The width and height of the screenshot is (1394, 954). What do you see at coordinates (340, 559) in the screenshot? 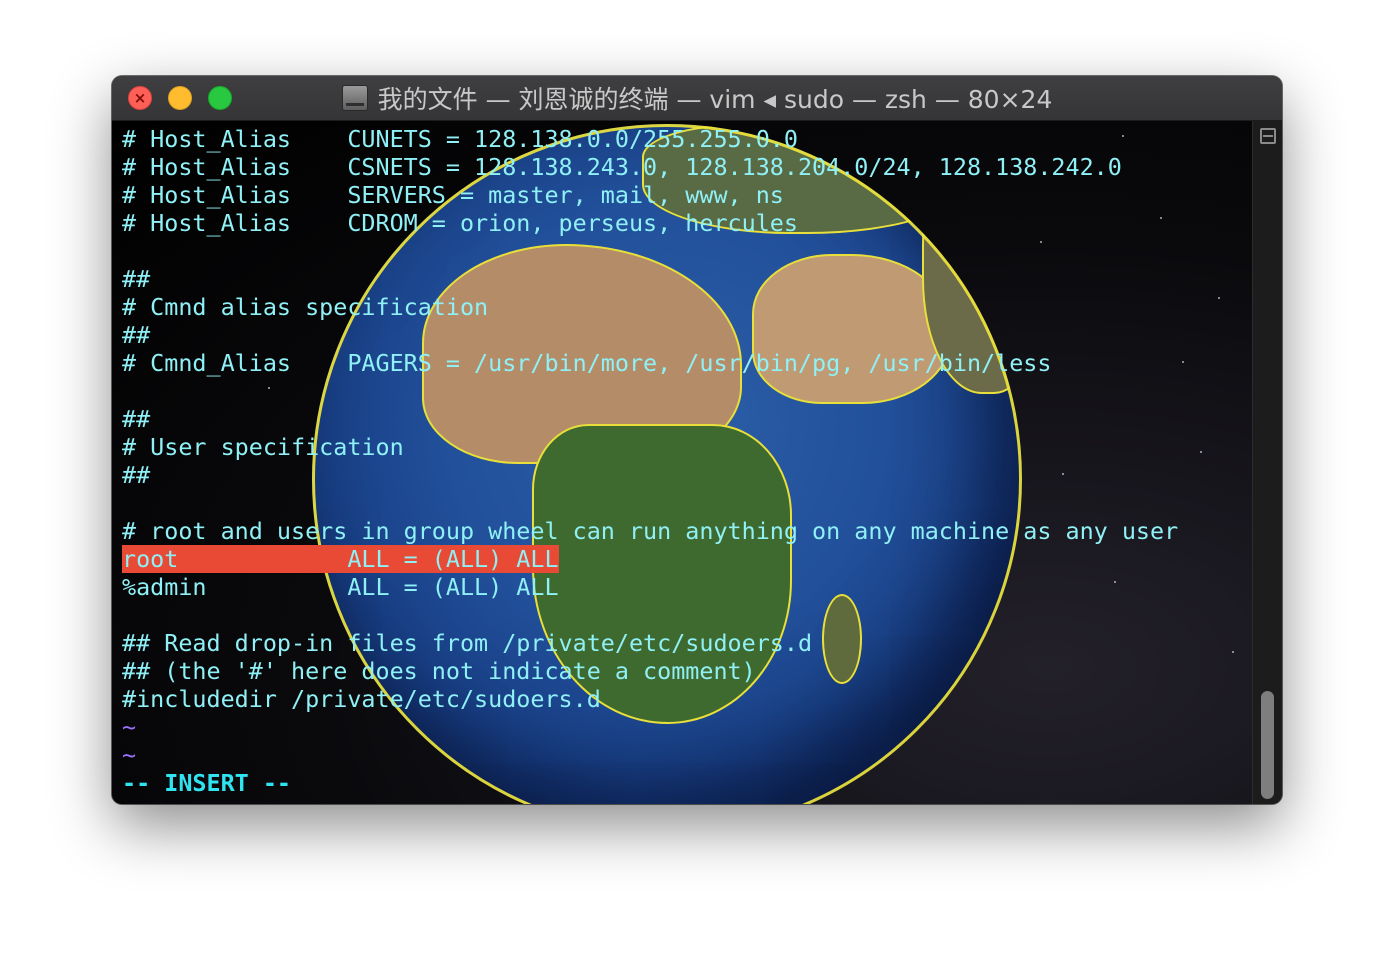
I see `selected-line-highlight: root ALL = (ALL) ALL` at bounding box center [340, 559].